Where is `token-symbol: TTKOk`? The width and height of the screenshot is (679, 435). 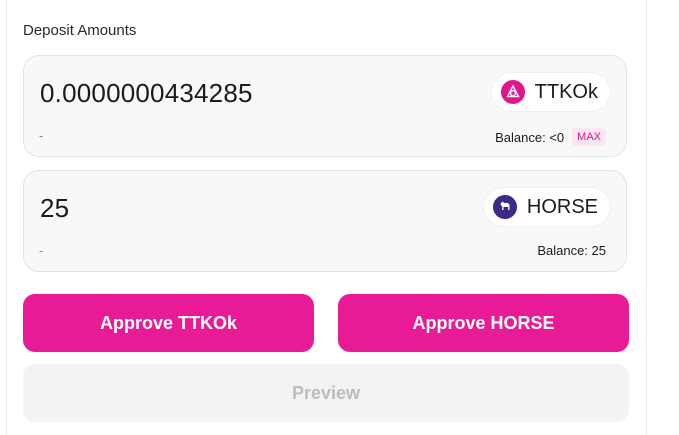 token-symbol: TTKOk is located at coordinates (566, 91).